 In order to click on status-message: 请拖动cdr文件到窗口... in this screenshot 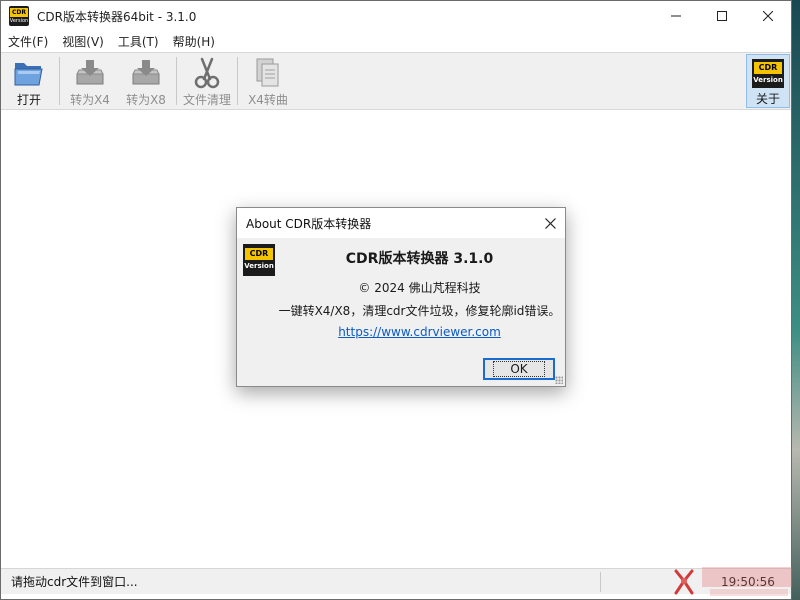, I will do `click(74, 582)`.